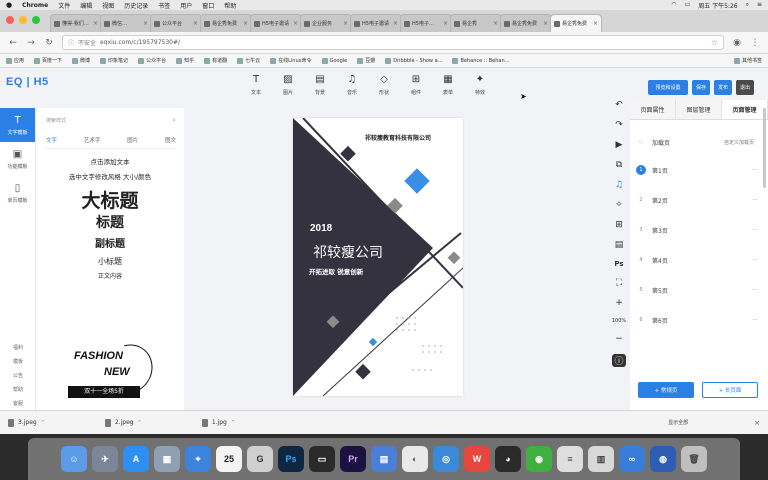 The height and width of the screenshot is (480, 768). What do you see at coordinates (208, 5) in the screenshot?
I see `menu-window: 窗口` at bounding box center [208, 5].